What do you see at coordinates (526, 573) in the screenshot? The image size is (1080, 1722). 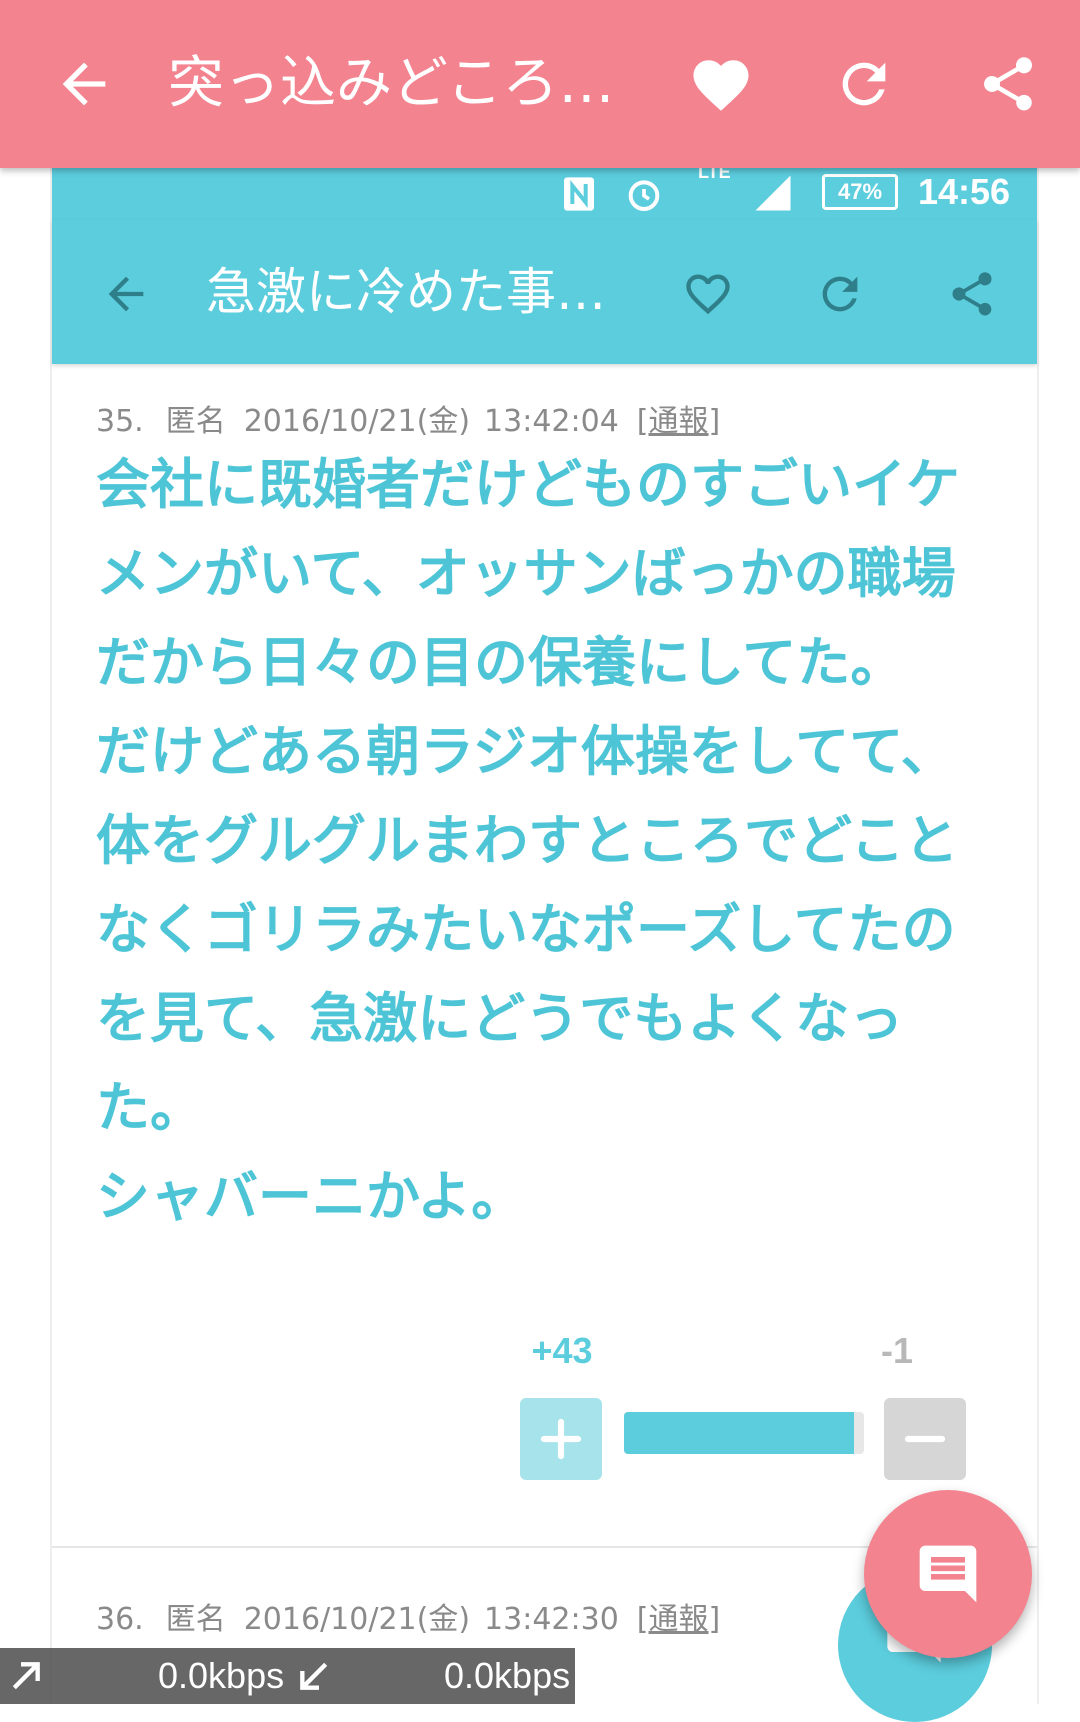 I see `post-body-line: メンがいて、オッサンばっかの職場` at bounding box center [526, 573].